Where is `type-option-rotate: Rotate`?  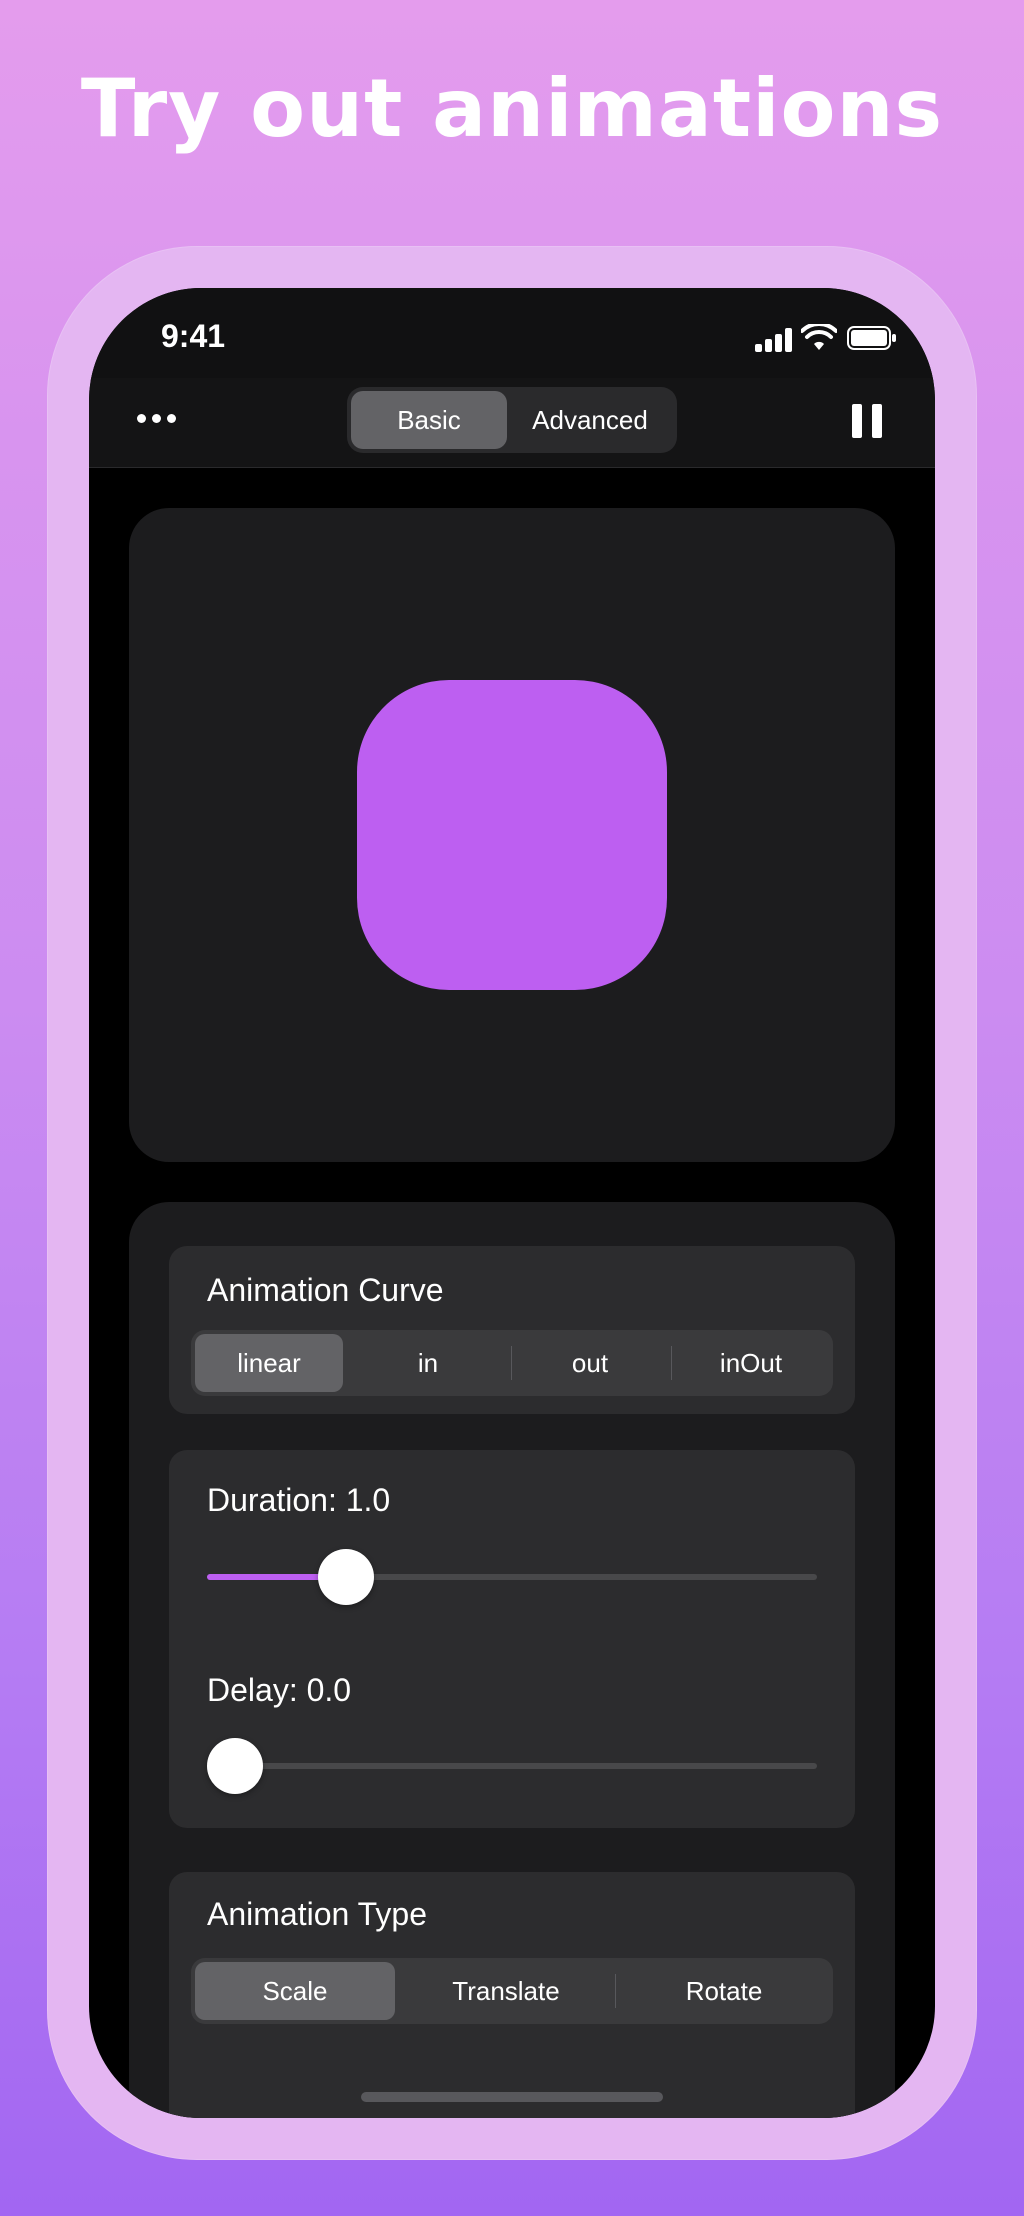 type-option-rotate: Rotate is located at coordinates (724, 1991).